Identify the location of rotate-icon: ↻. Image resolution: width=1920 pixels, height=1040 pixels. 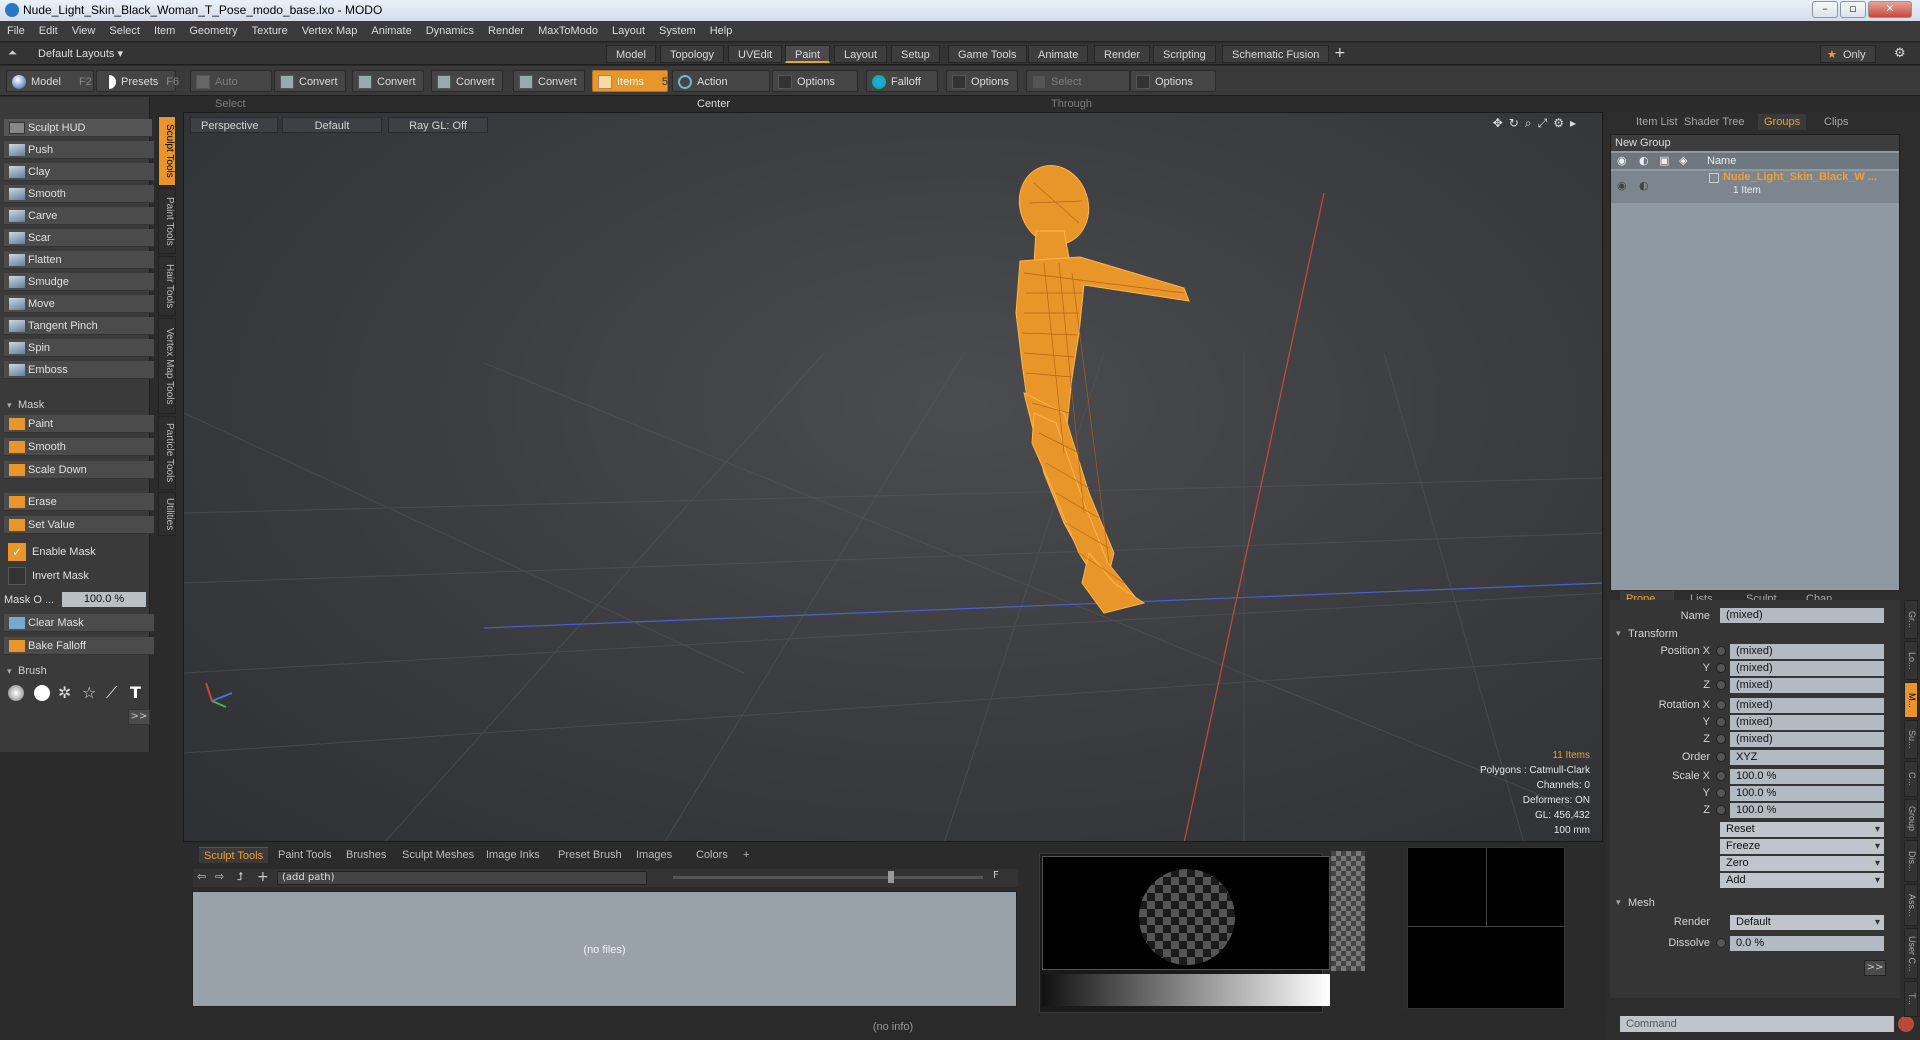
(1517, 123).